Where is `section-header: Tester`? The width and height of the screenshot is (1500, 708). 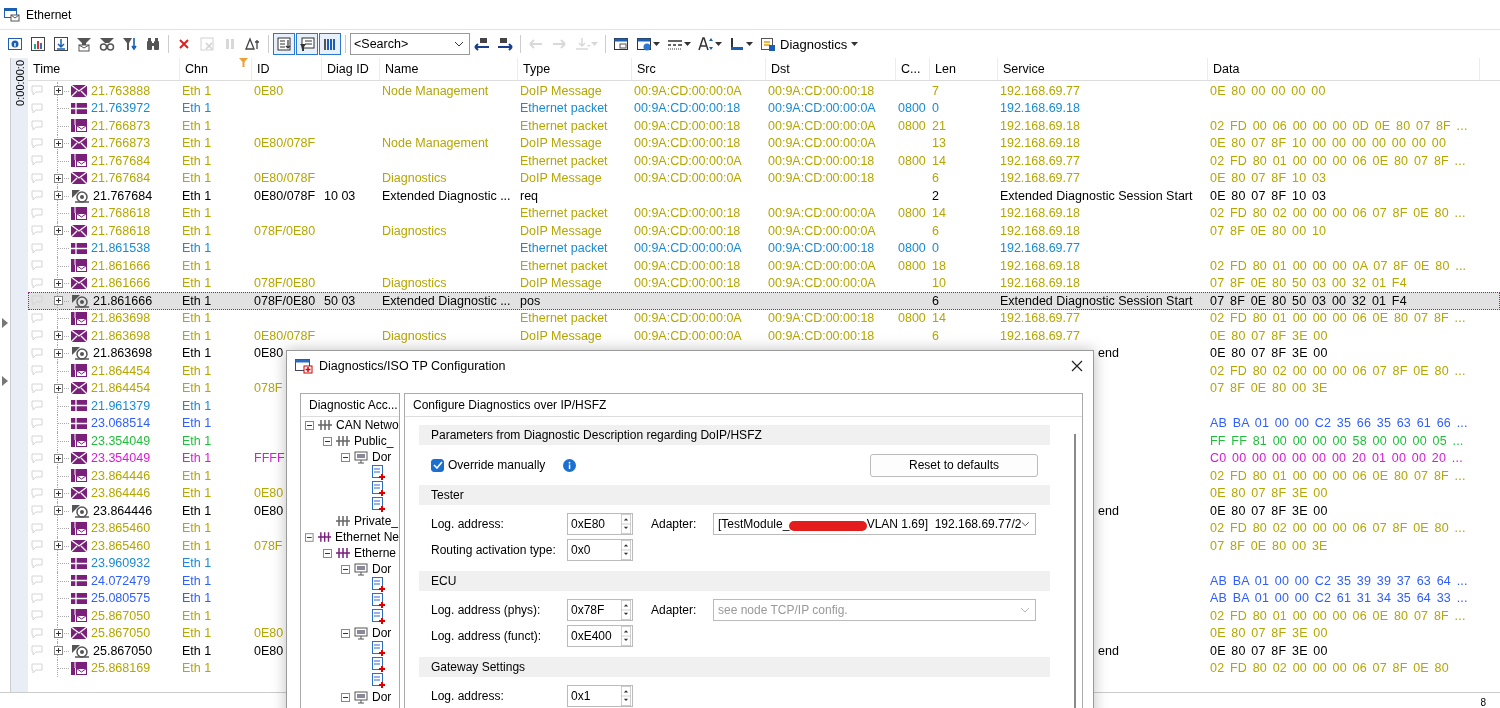
section-header: Tester is located at coordinates (447, 495).